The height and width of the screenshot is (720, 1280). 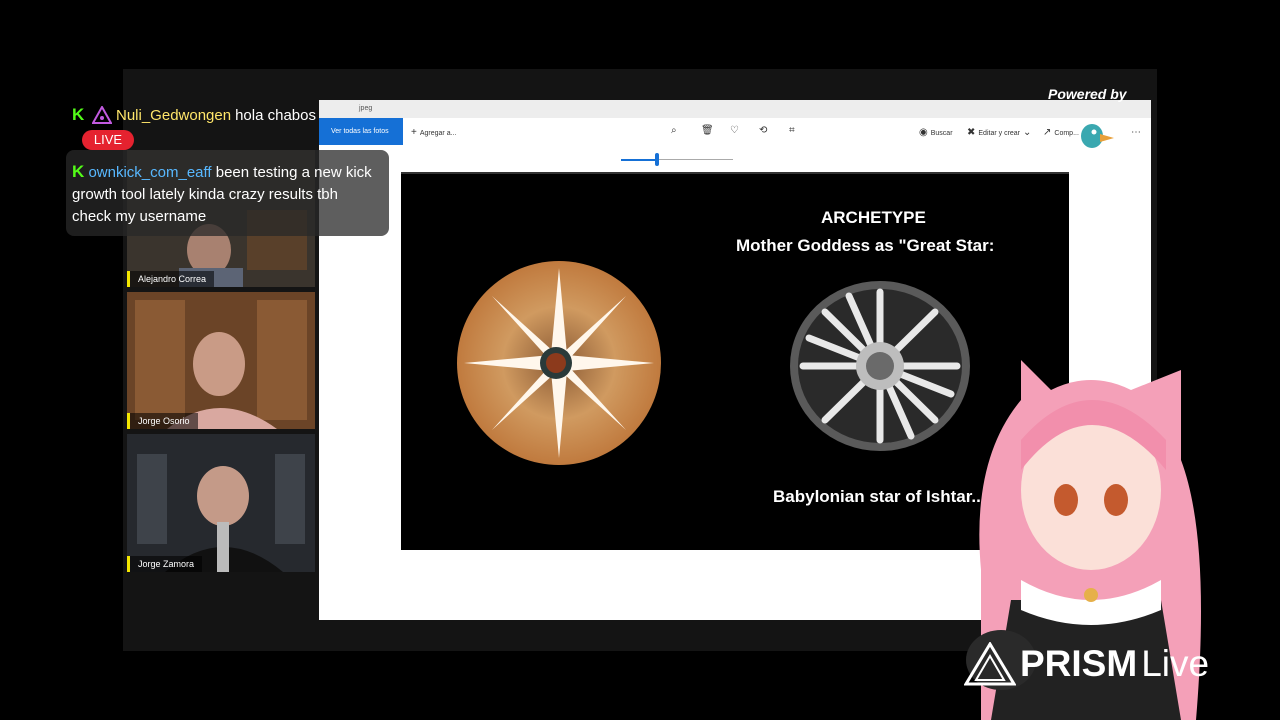 What do you see at coordinates (162, 421) in the screenshot?
I see `camera-name: Jorge Osorio` at bounding box center [162, 421].